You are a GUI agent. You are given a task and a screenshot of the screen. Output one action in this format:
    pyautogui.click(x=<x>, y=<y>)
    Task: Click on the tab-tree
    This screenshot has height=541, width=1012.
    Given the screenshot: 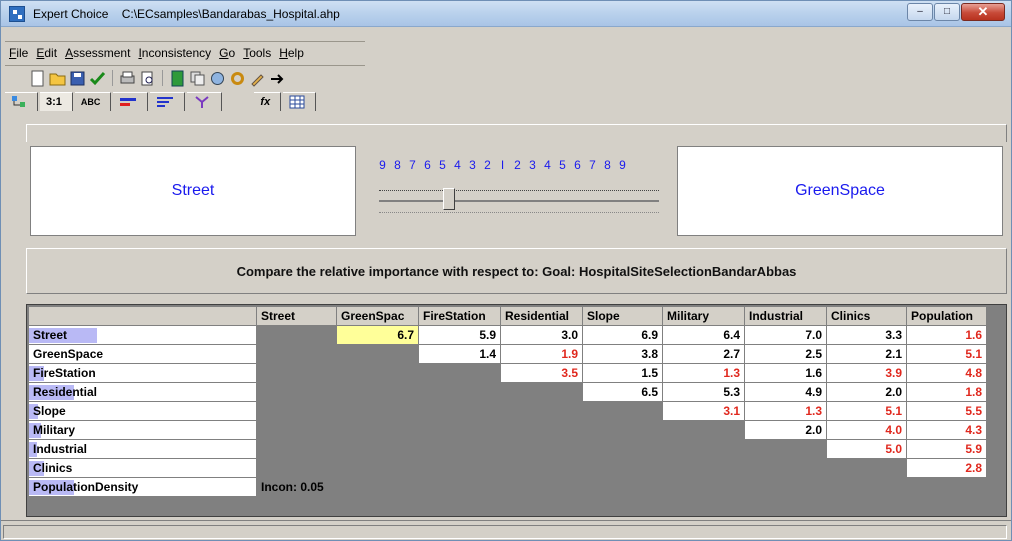 What is the action you would take?
    pyautogui.click(x=21, y=101)
    